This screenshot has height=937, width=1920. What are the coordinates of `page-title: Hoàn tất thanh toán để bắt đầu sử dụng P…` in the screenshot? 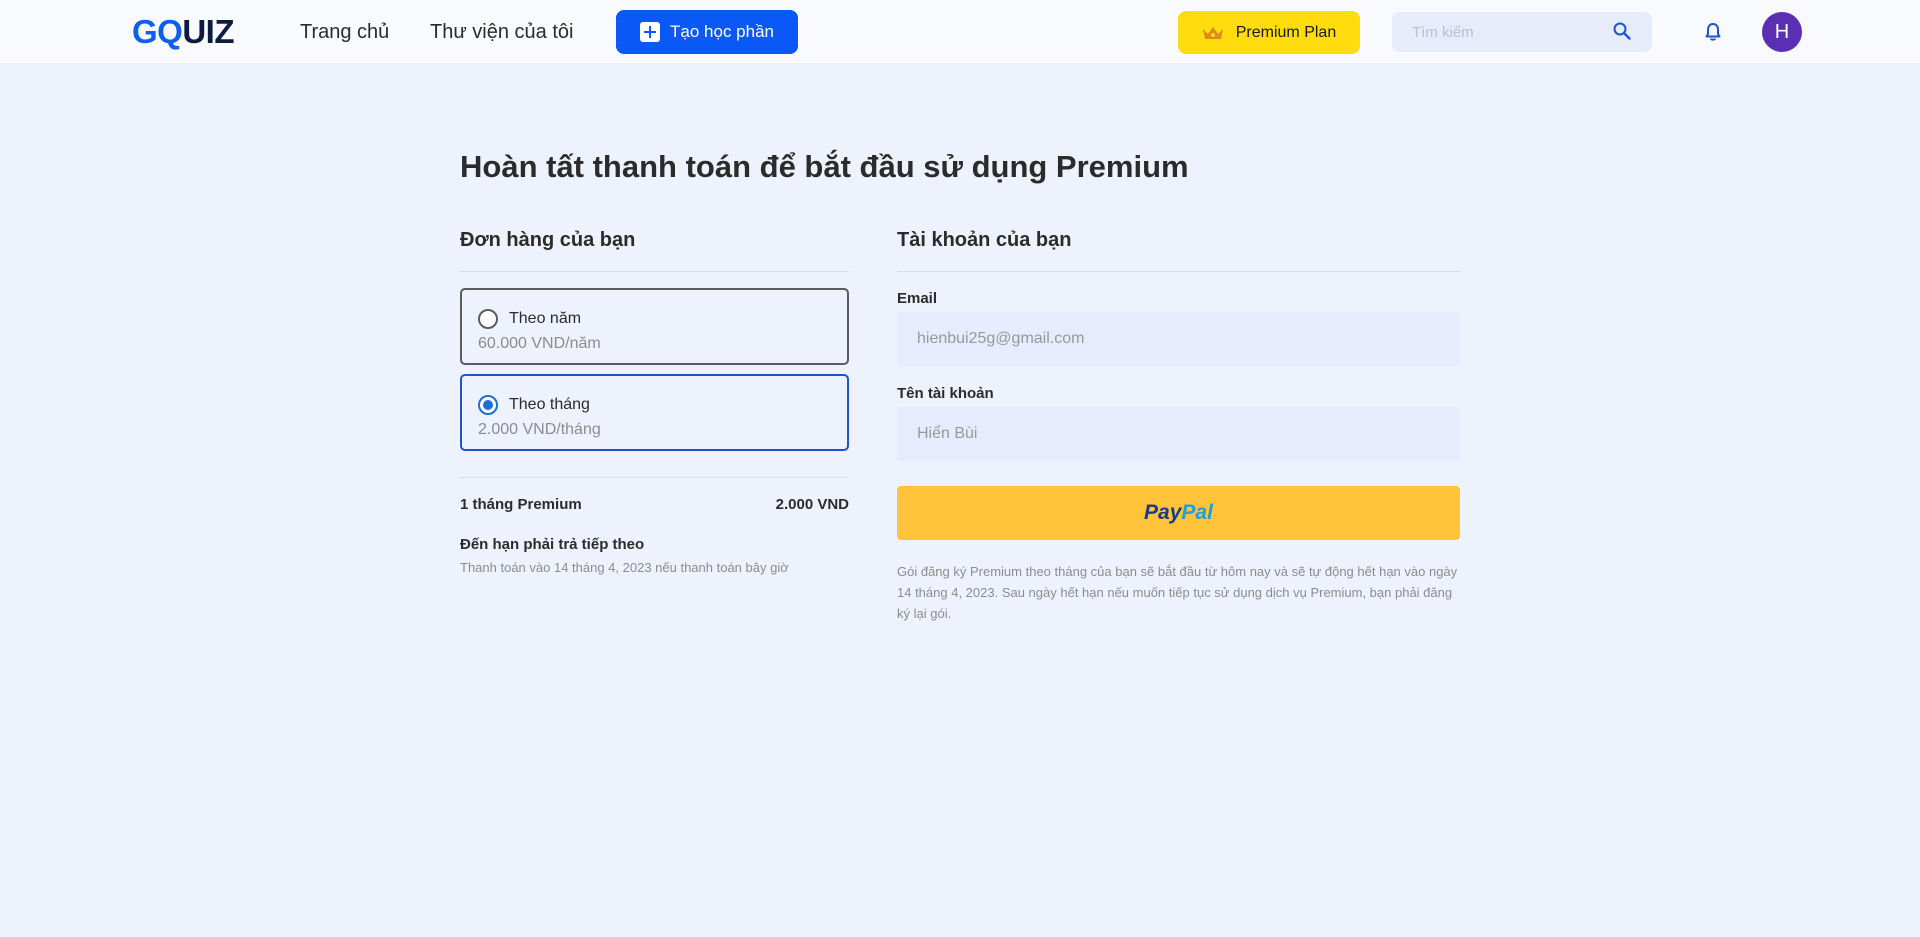 It's located at (824, 166).